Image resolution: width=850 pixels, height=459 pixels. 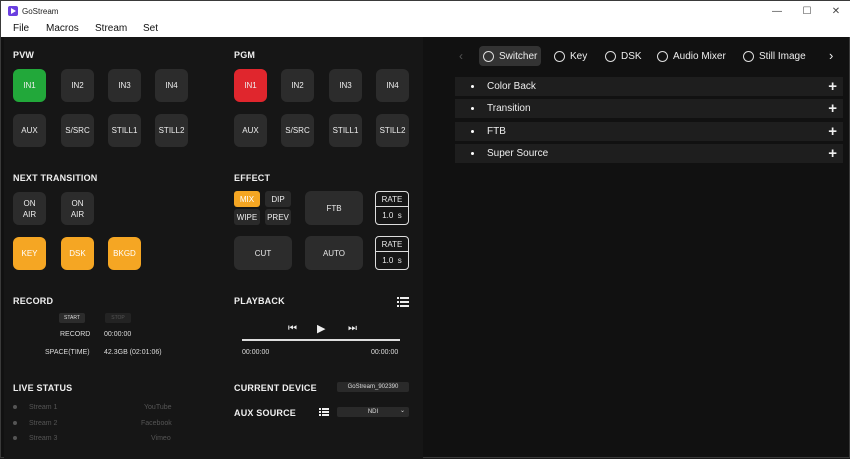 I want to click on rate-box-1: RATE 1.0 s, so click(x=392, y=208).